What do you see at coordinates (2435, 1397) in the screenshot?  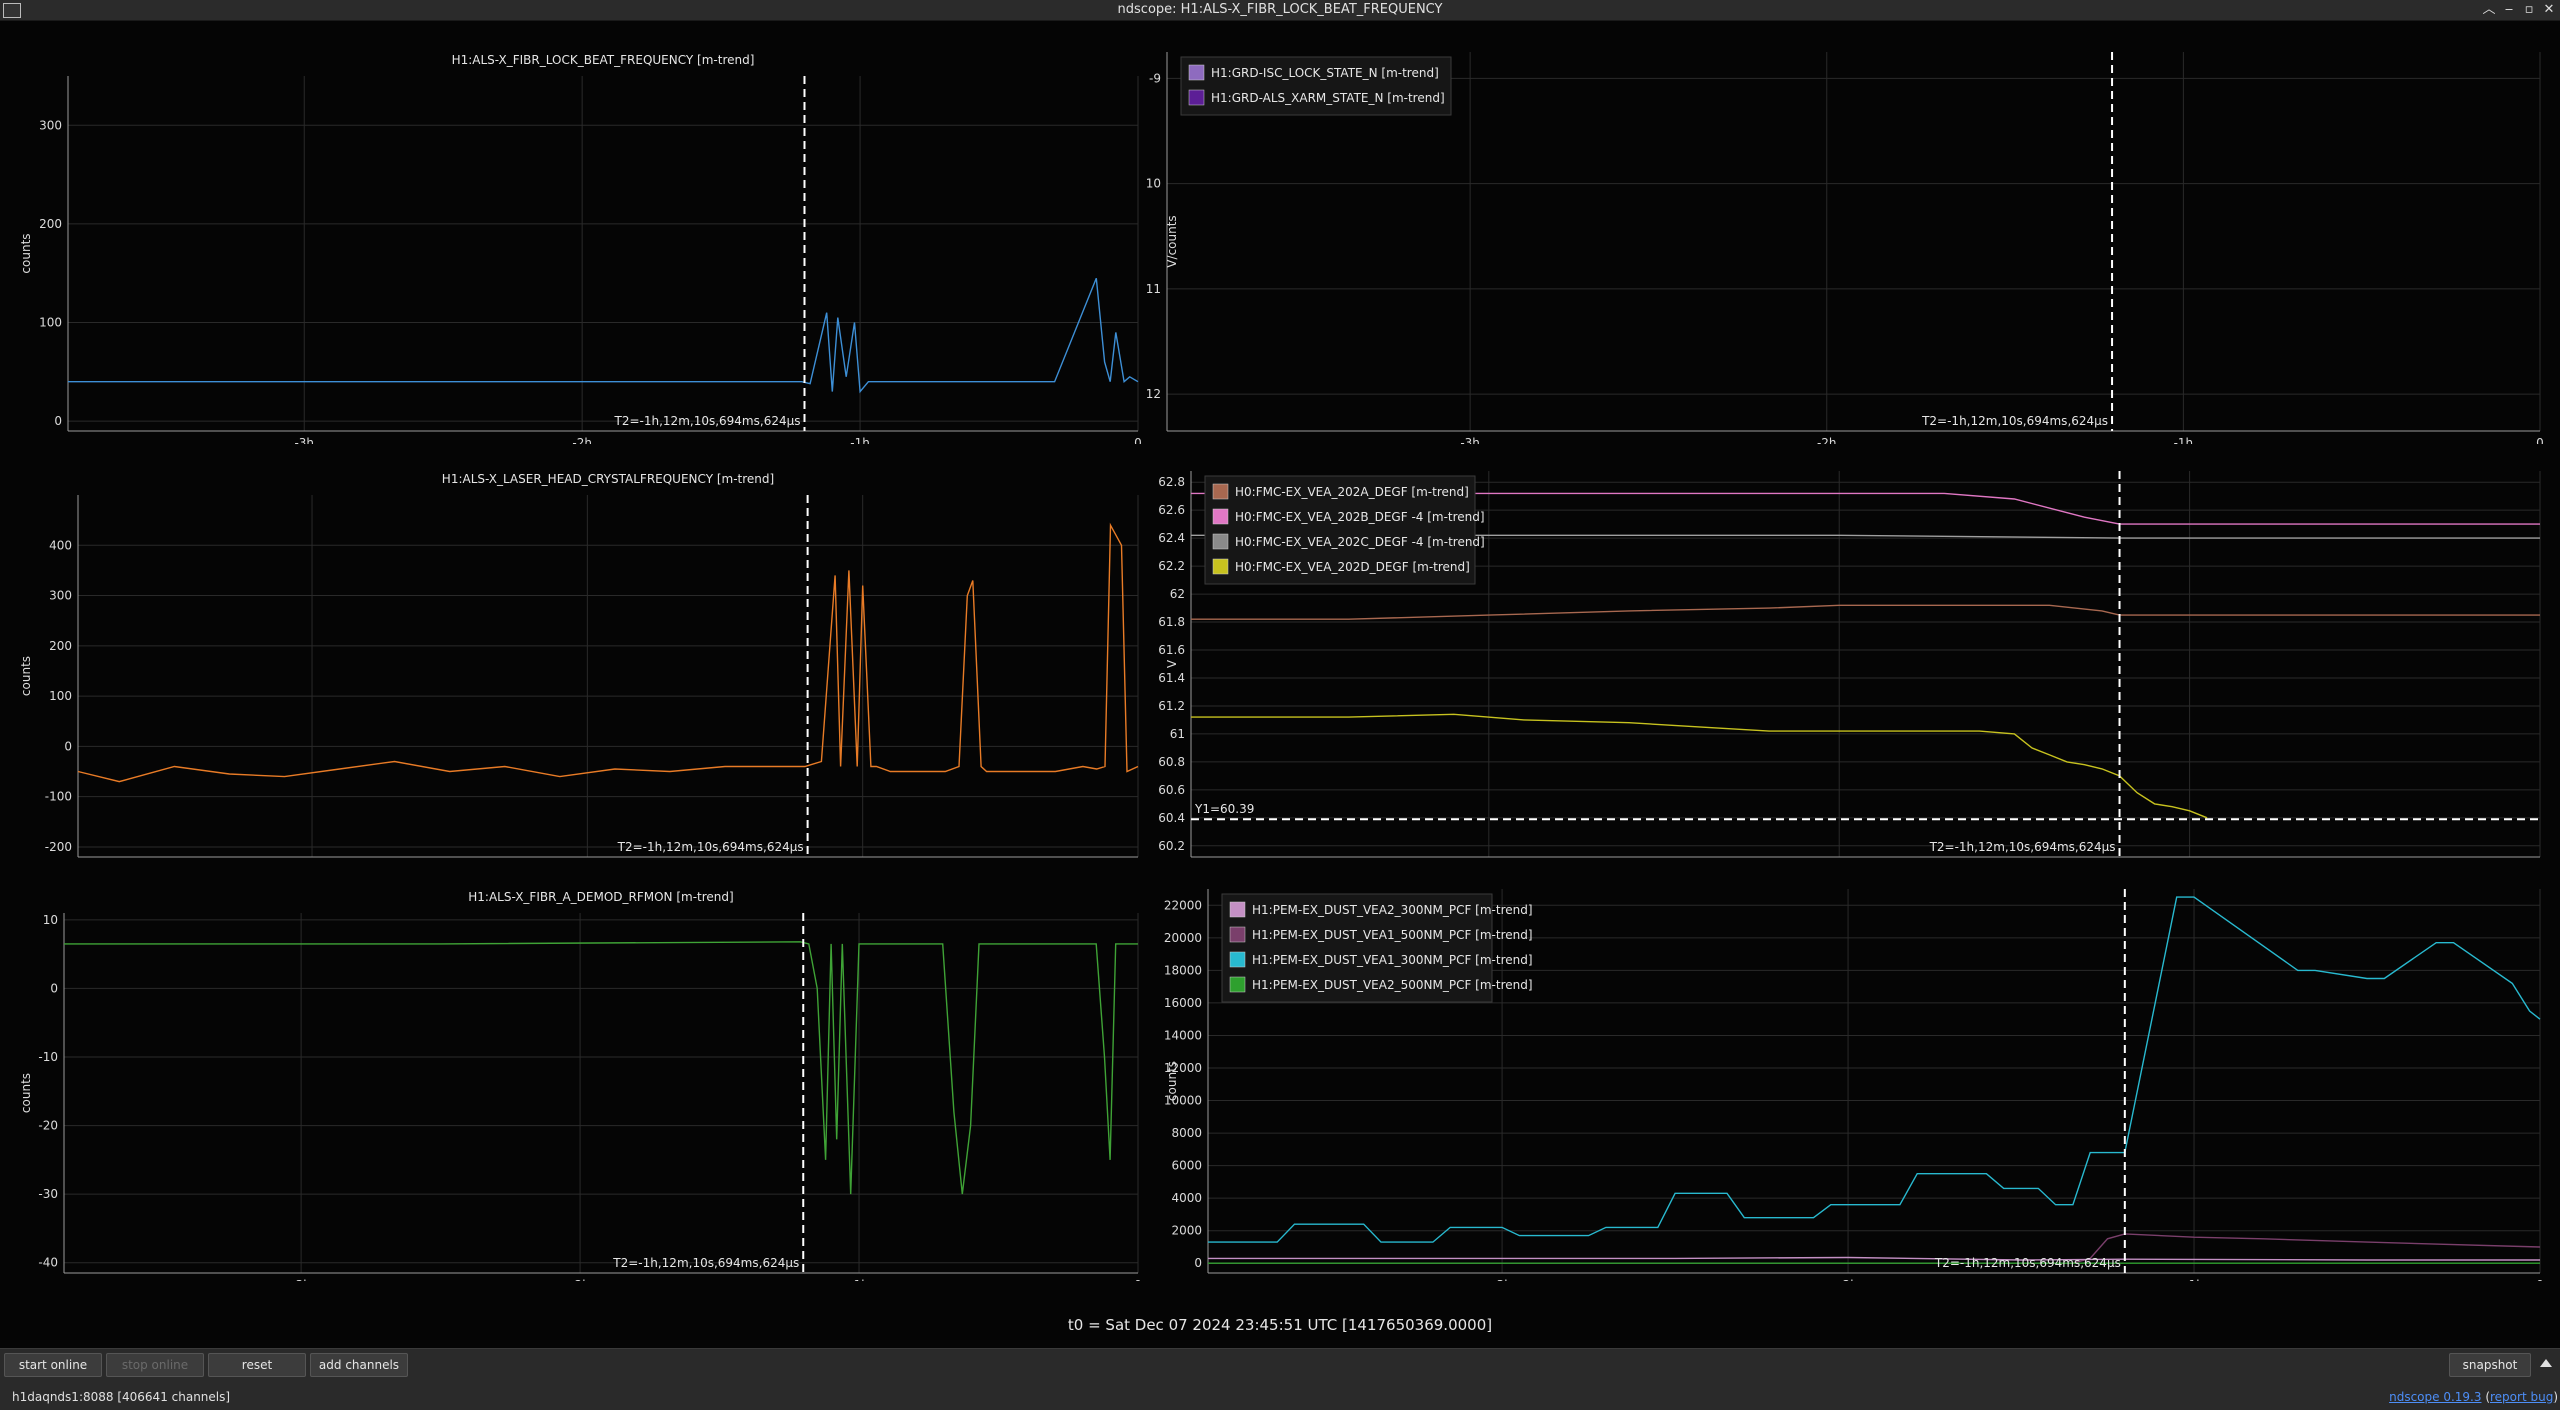 I see `version-link: ndscope 0.19.3` at bounding box center [2435, 1397].